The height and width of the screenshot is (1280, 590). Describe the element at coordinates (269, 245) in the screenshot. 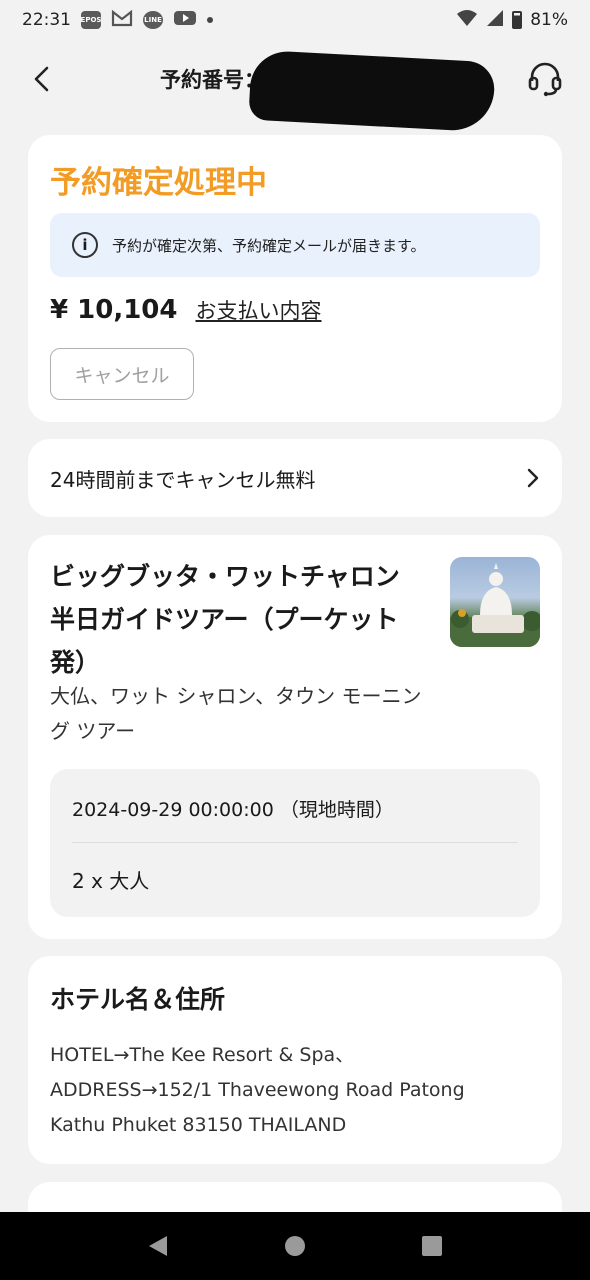

I see `info-message: 予約が確定次第、予約確定メールが届きます。` at that location.